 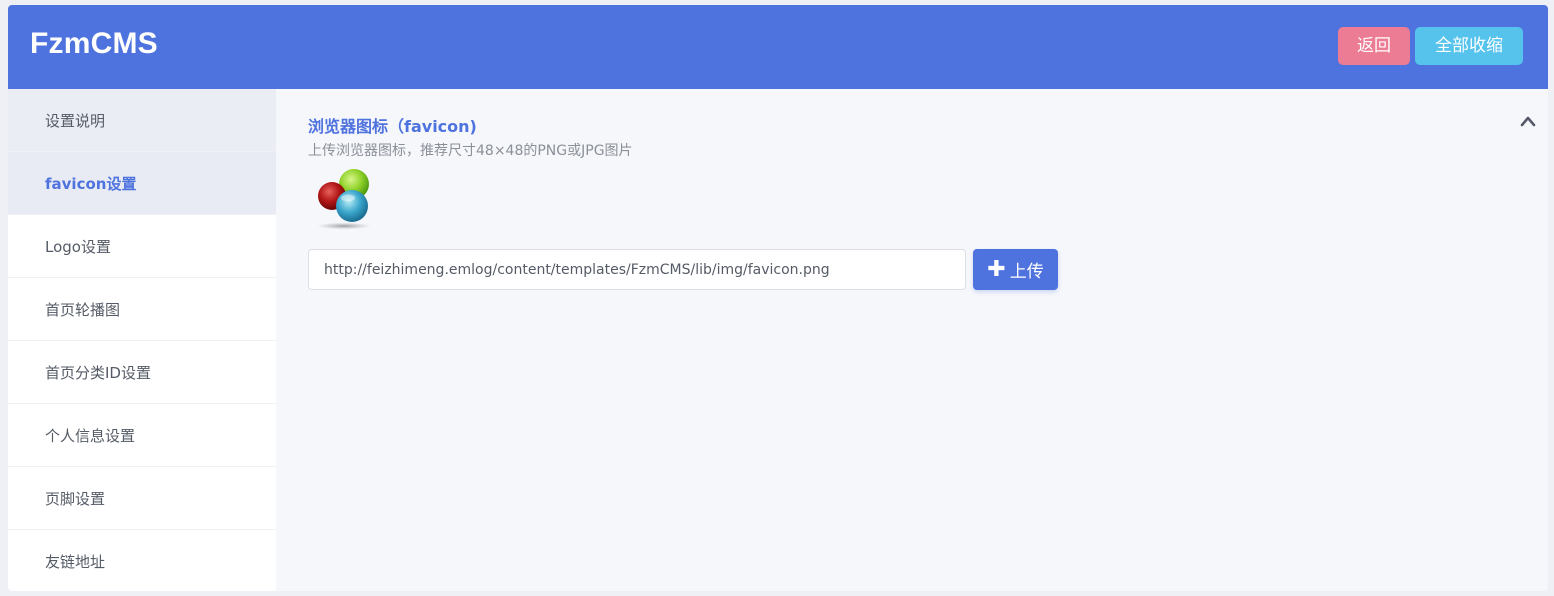 What do you see at coordinates (91, 183) in the screenshot?
I see `sidebar-item-label: favicon设置` at bounding box center [91, 183].